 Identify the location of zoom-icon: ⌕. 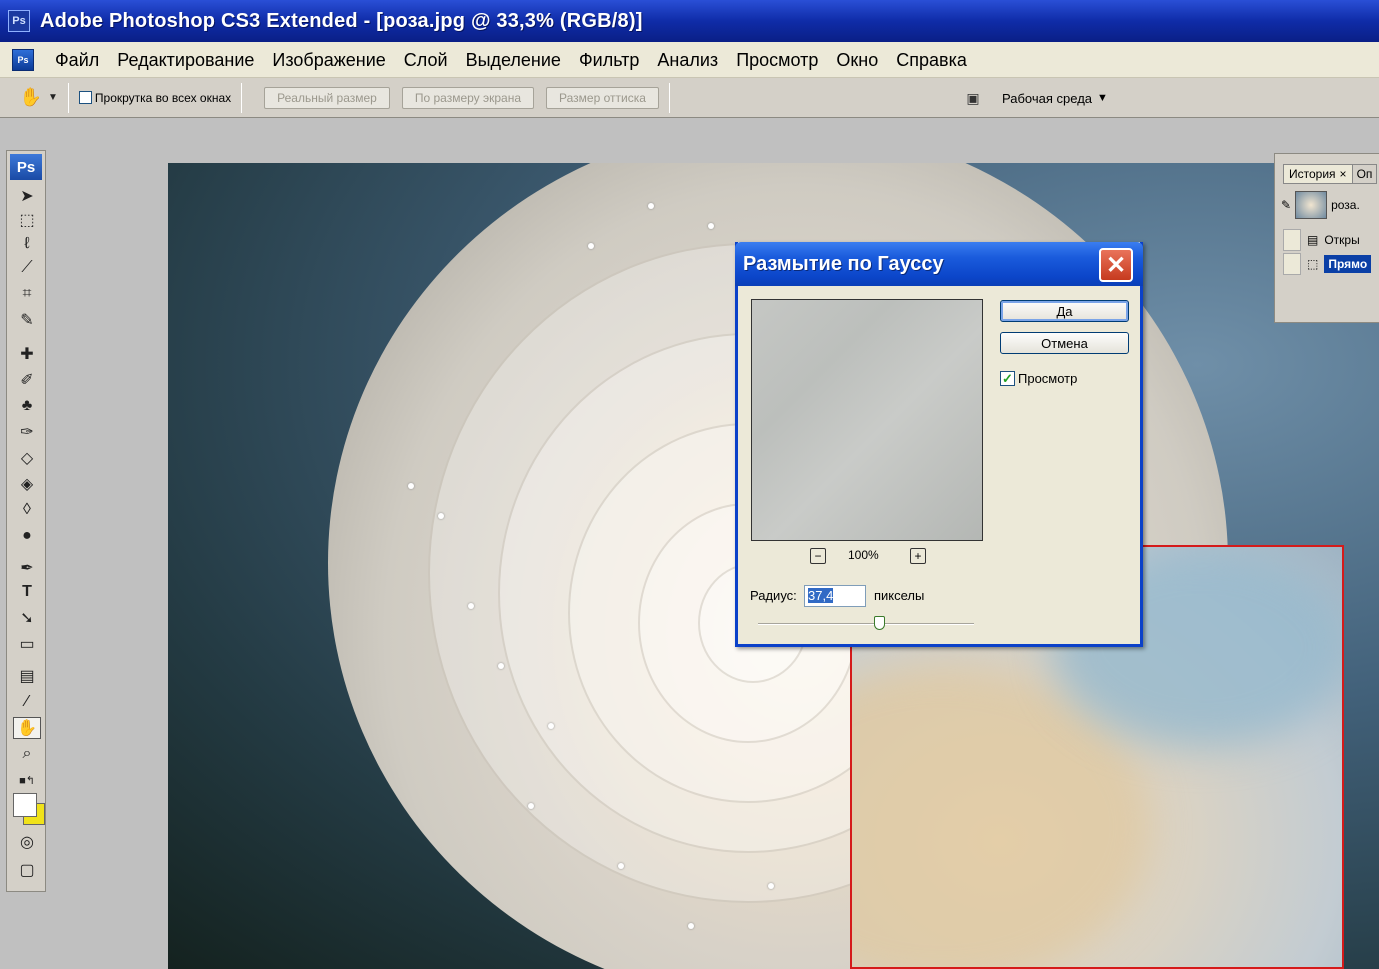
(27, 754).